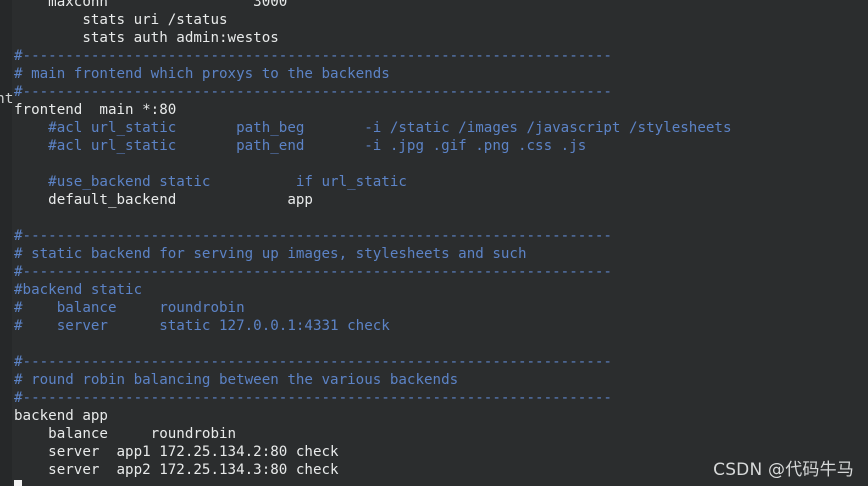 This screenshot has width=868, height=486. Describe the element at coordinates (202, 326) in the screenshot. I see `terminal-line: # server static 127.0.0.1:4331 check` at that location.